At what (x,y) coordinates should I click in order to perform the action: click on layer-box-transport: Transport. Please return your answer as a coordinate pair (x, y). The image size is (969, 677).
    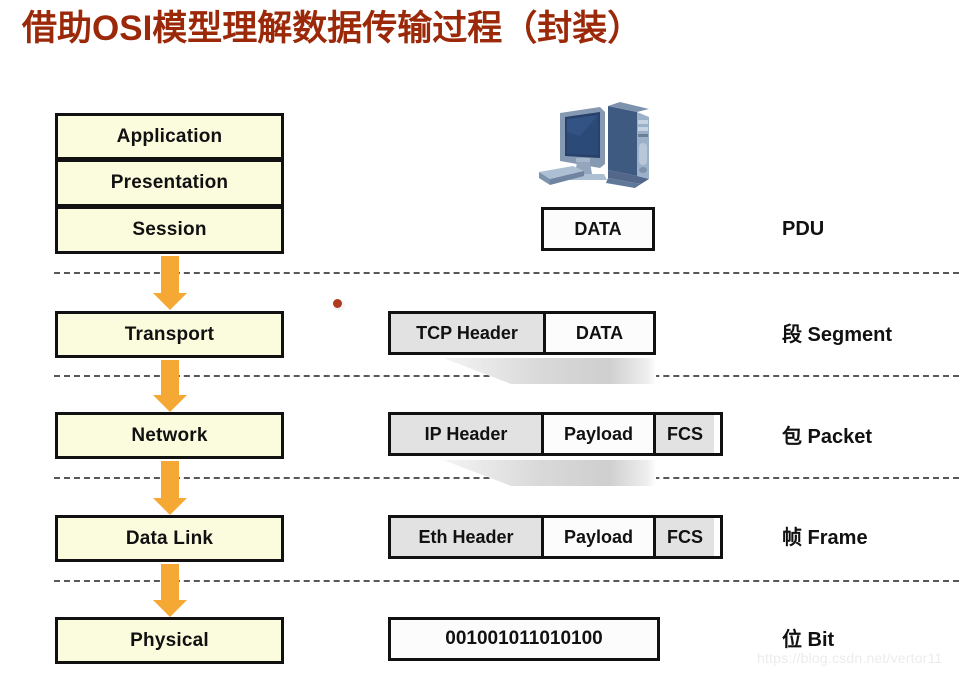
    Looking at the image, I should click on (169, 334).